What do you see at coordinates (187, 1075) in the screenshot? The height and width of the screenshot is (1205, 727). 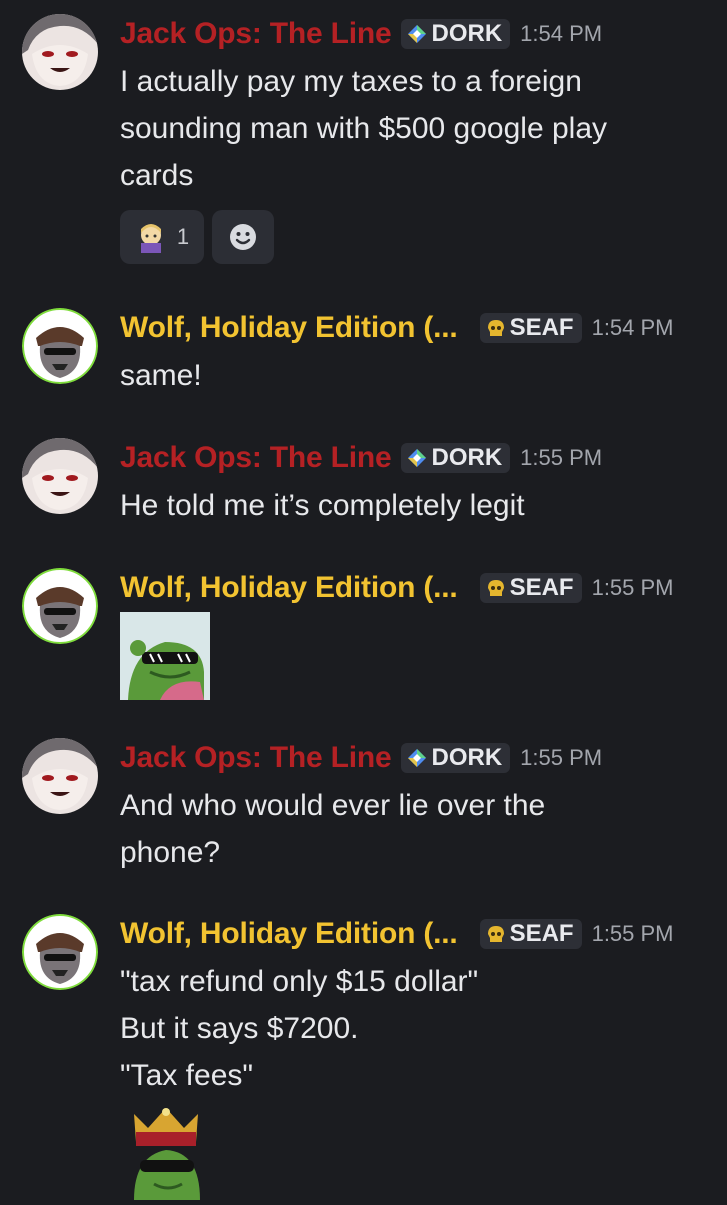 I see `message-line: "Tax fees"` at bounding box center [187, 1075].